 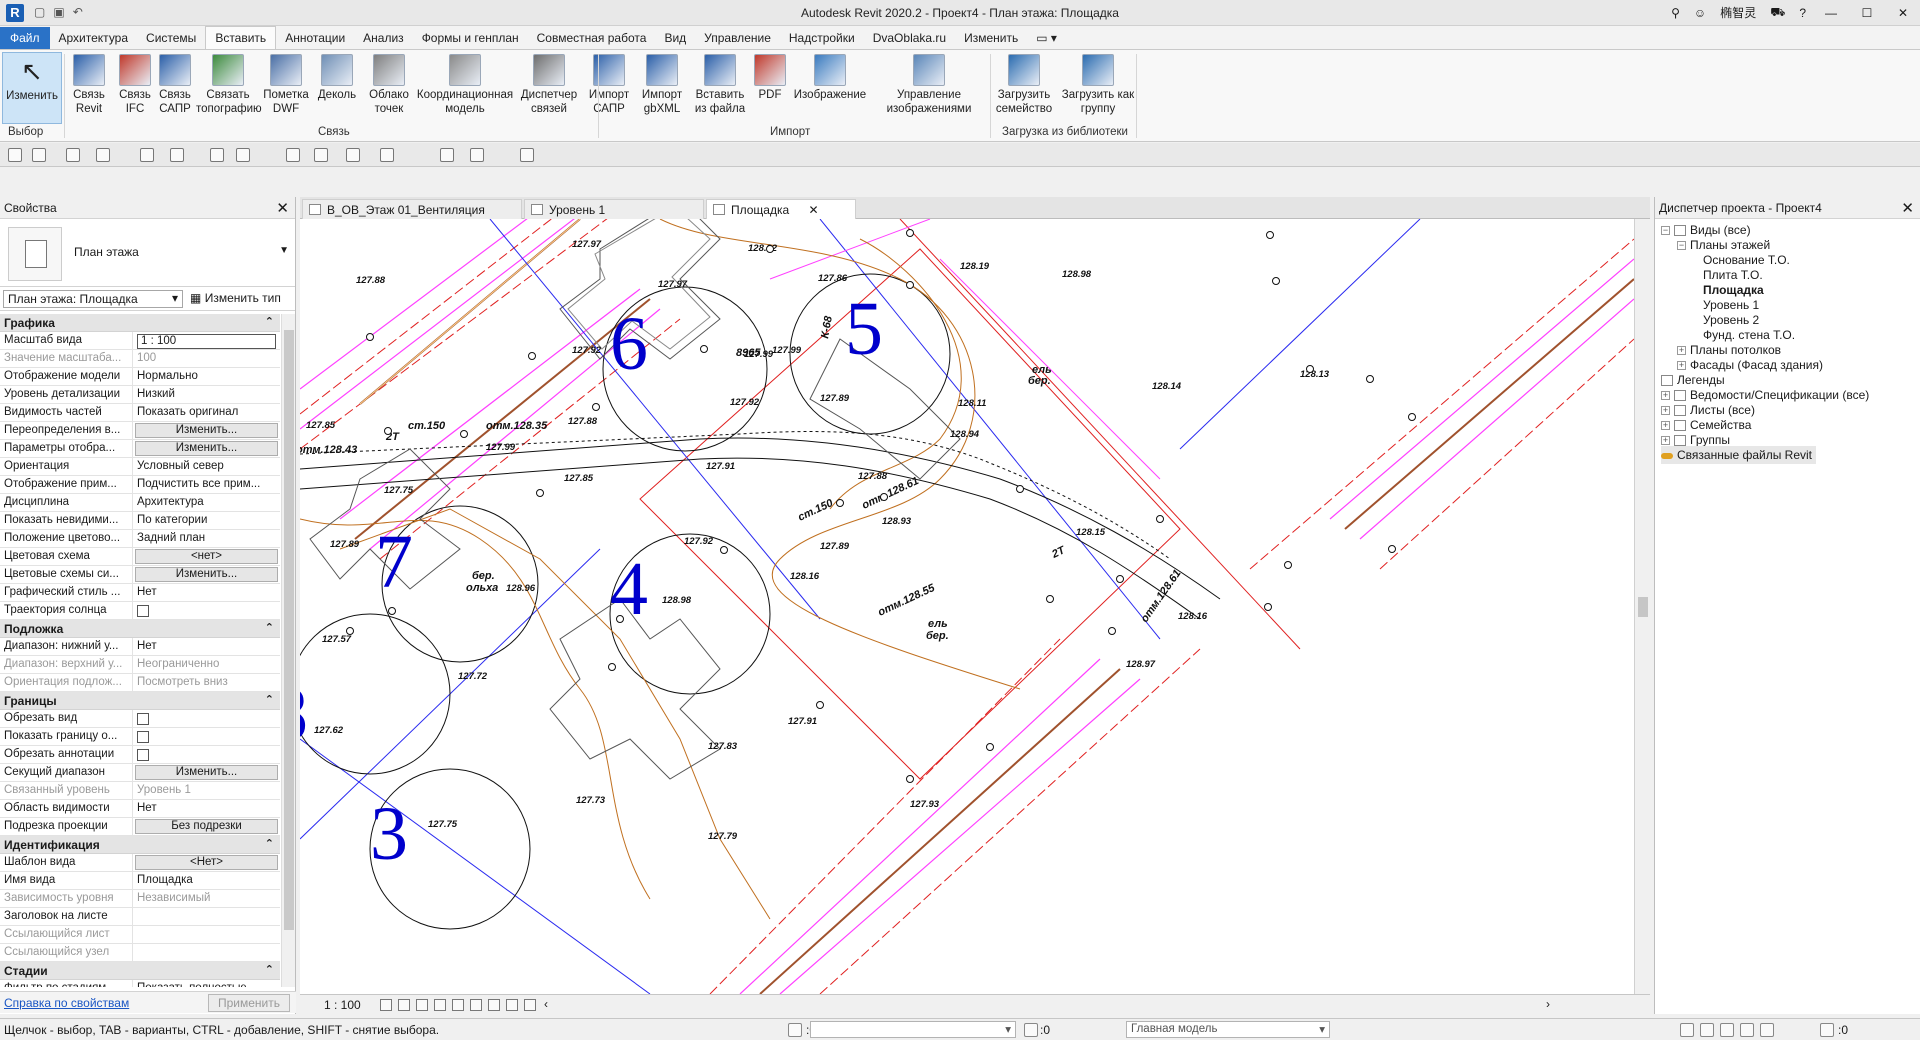 What do you see at coordinates (342, 1005) in the screenshot?
I see `view-scale: 1 : 100` at bounding box center [342, 1005].